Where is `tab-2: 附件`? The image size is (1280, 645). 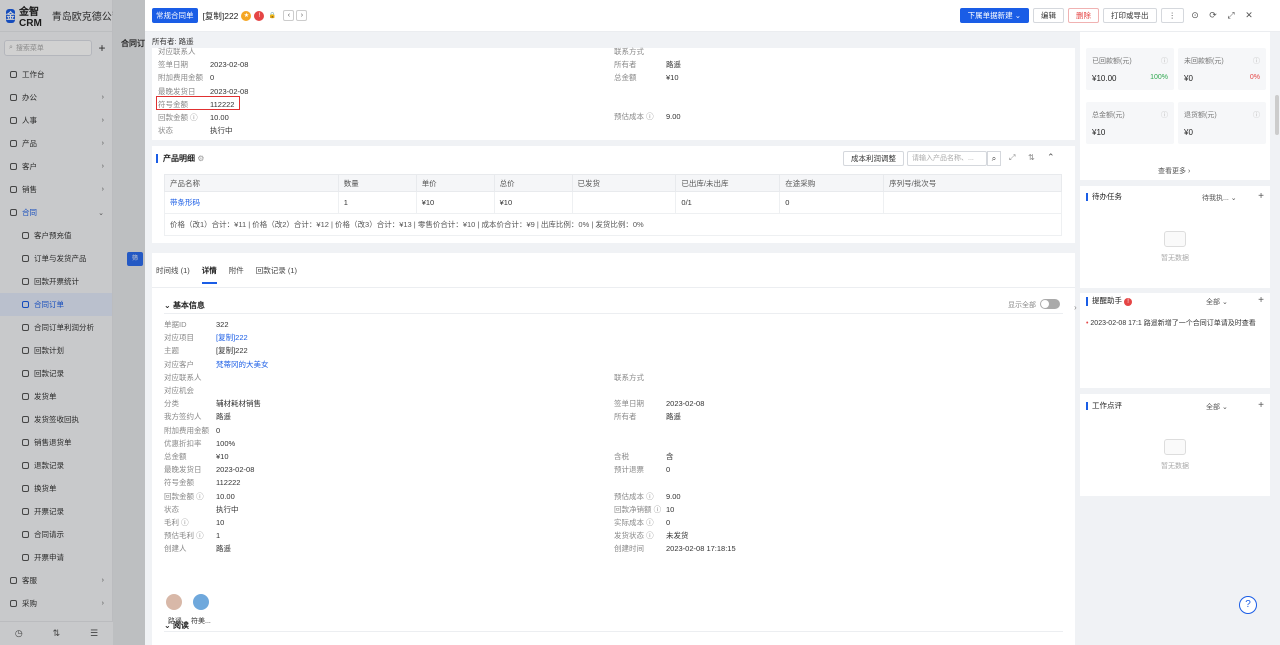 tab-2: 附件 is located at coordinates (236, 274).